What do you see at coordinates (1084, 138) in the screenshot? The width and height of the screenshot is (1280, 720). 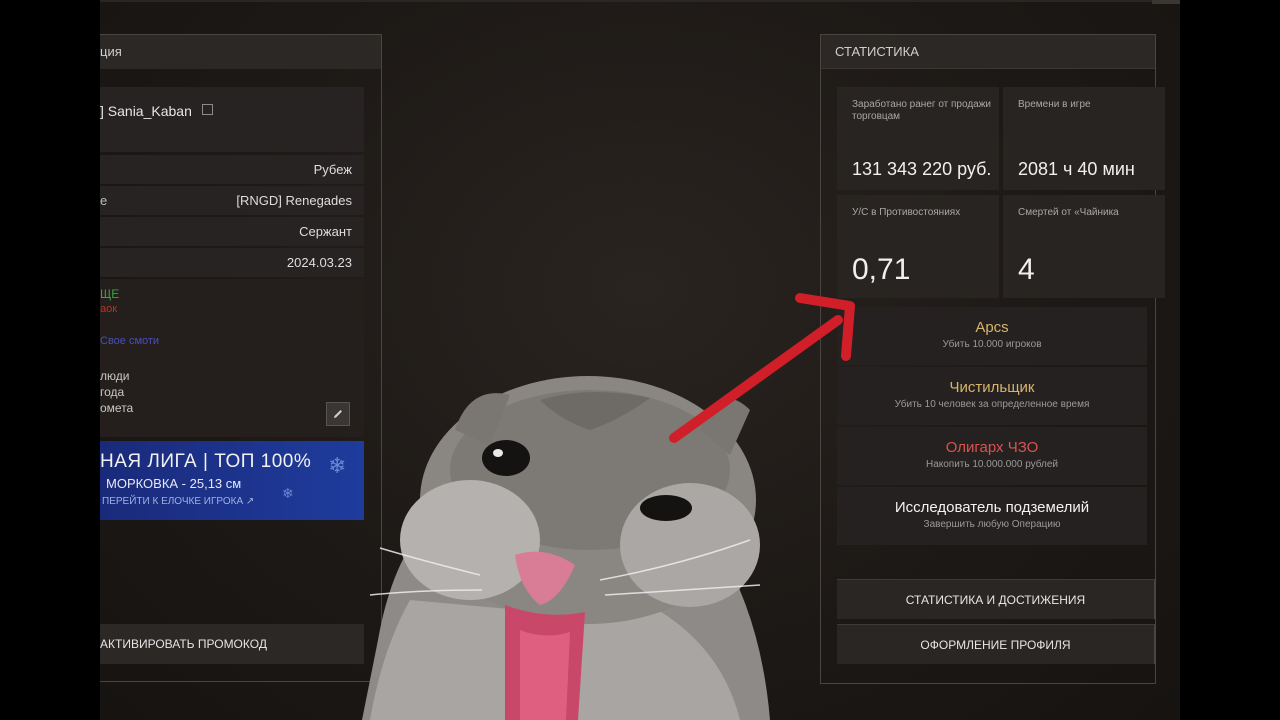 I see `stat-card-playtime: Времени в игре 2081 ч 40 мин` at bounding box center [1084, 138].